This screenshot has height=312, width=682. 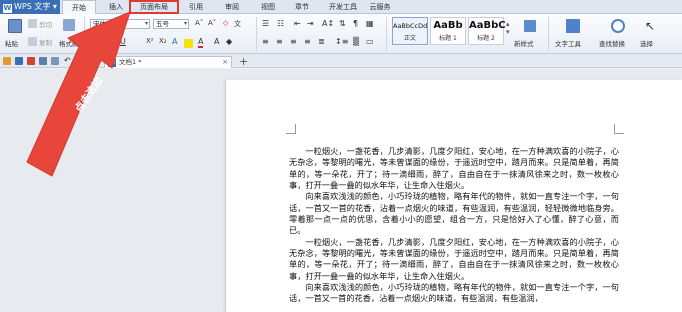 I want to click on paste-icon, so click(x=15, y=26).